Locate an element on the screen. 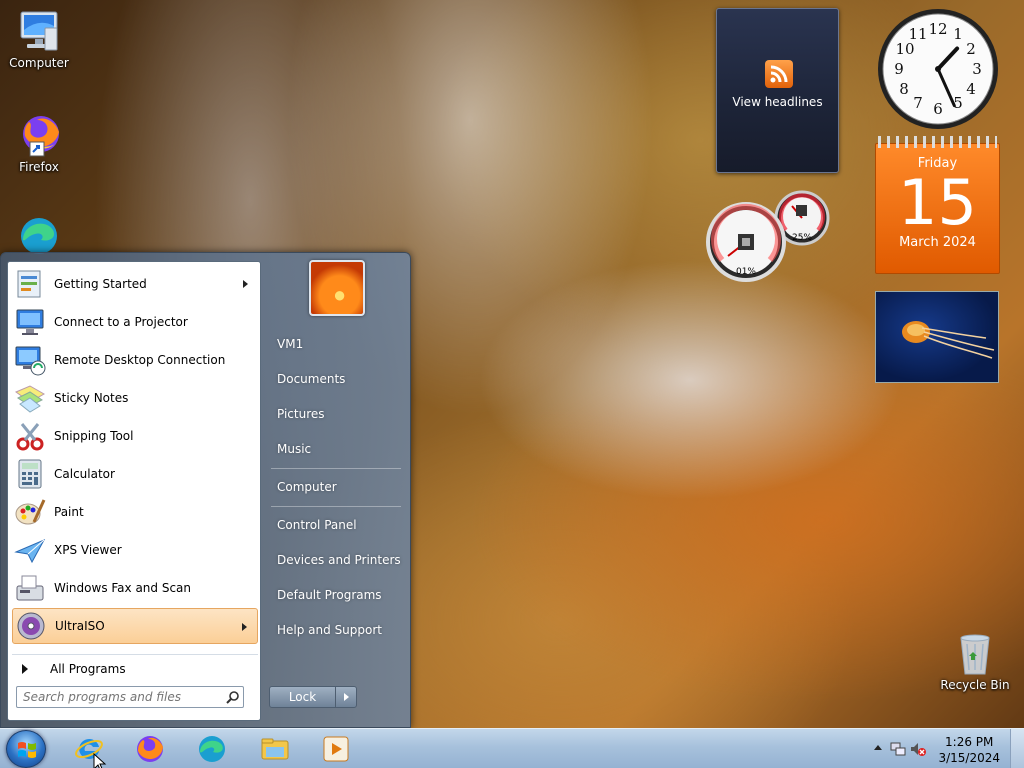  svg-text: 9 is located at coordinates (899, 69).